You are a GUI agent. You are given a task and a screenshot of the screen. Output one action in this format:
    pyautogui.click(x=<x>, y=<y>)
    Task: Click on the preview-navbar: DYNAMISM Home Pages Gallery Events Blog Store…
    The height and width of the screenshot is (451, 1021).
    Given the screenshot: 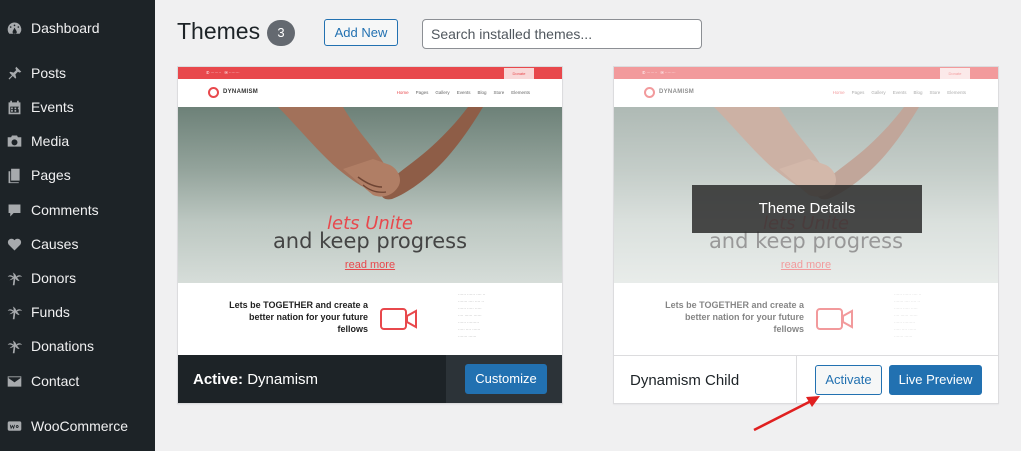 What is the action you would take?
    pyautogui.click(x=370, y=93)
    